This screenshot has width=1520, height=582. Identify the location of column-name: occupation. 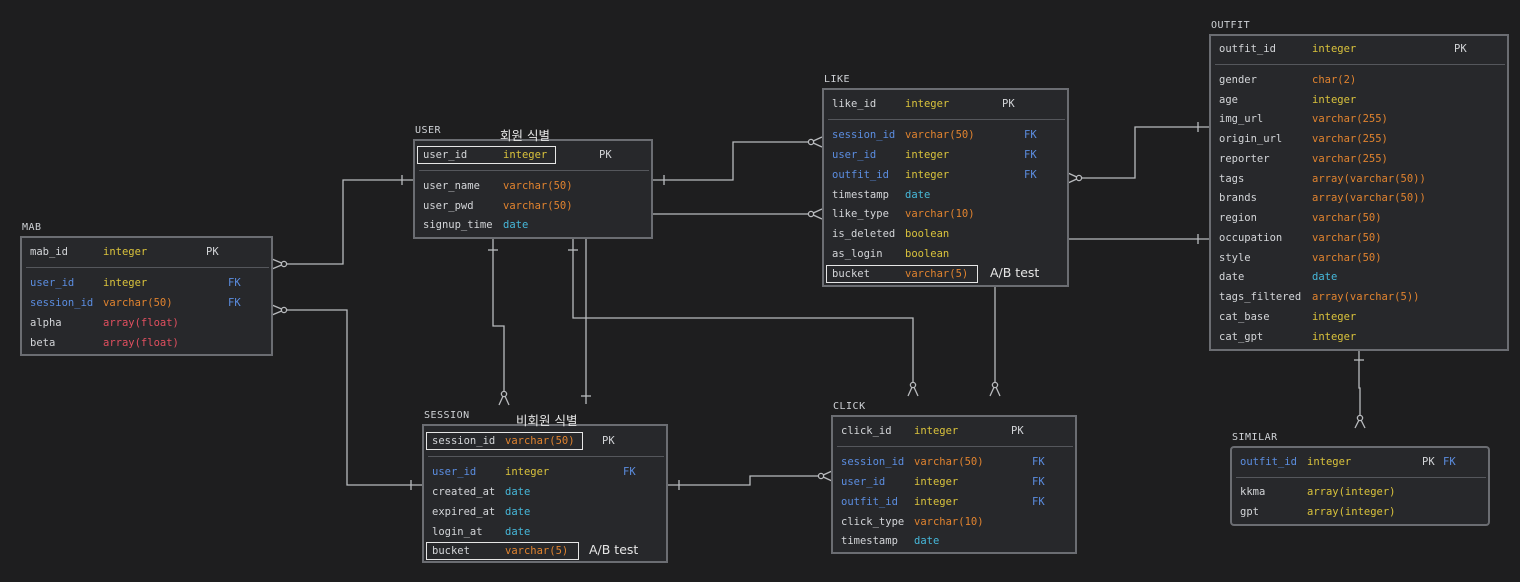
(1251, 238).